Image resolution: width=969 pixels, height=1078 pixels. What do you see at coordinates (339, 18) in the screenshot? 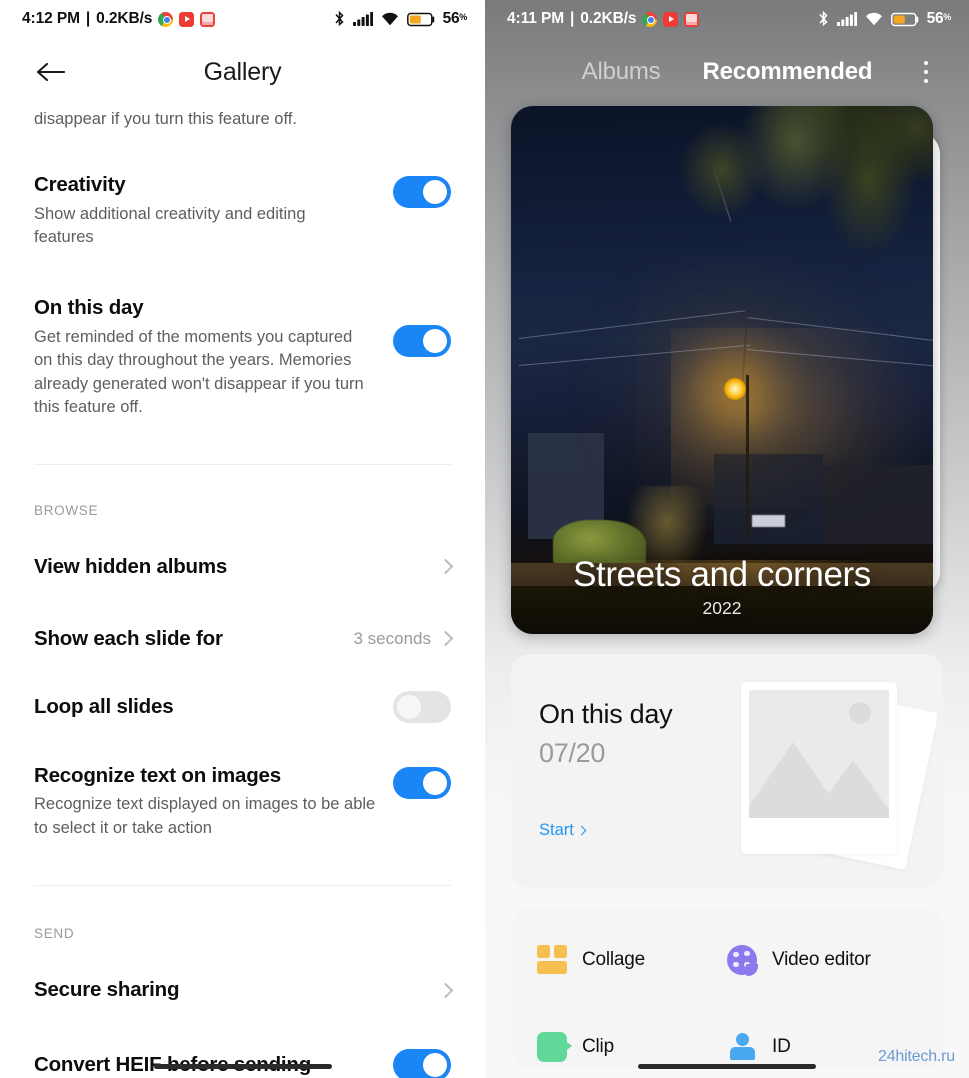
I see `bluetooth-icon` at bounding box center [339, 18].